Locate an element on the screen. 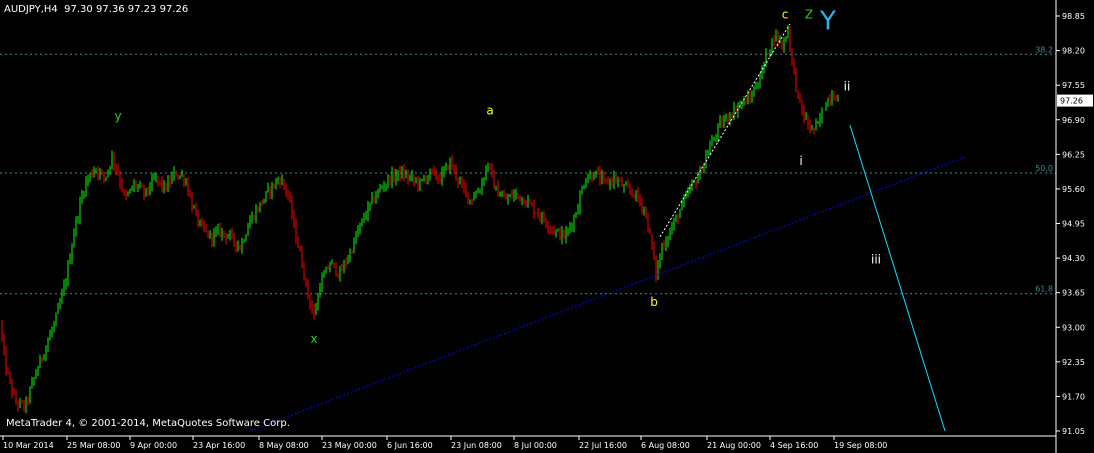  wave-label: ii is located at coordinates (847, 86).